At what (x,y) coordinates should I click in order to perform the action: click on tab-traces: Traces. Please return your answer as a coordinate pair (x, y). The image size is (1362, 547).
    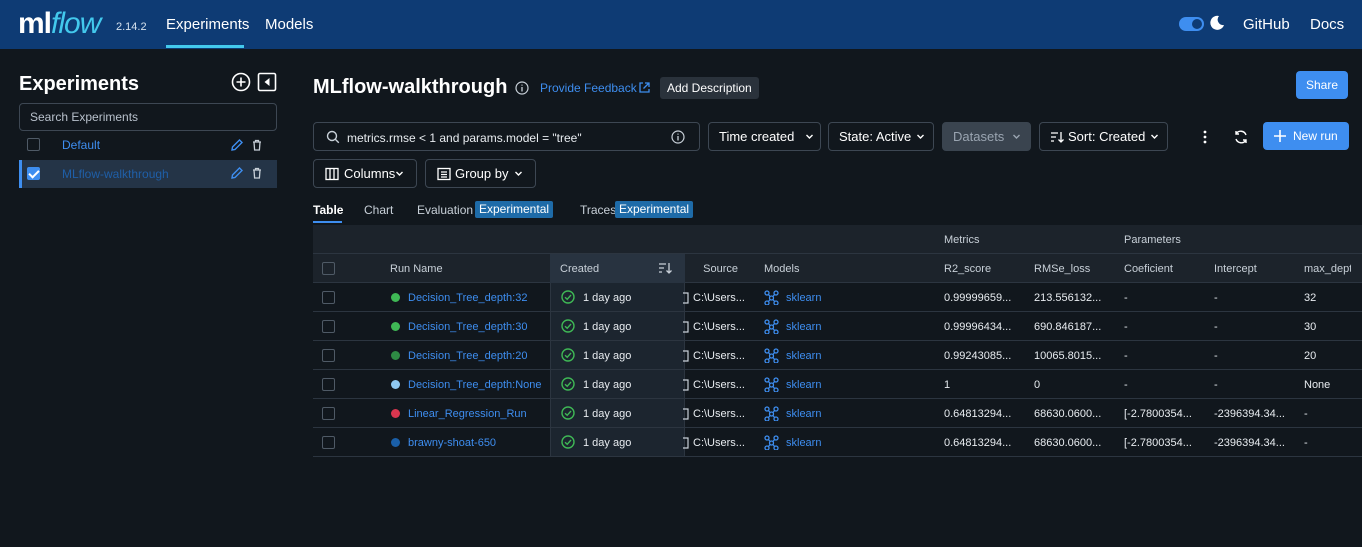
    Looking at the image, I should click on (598, 210).